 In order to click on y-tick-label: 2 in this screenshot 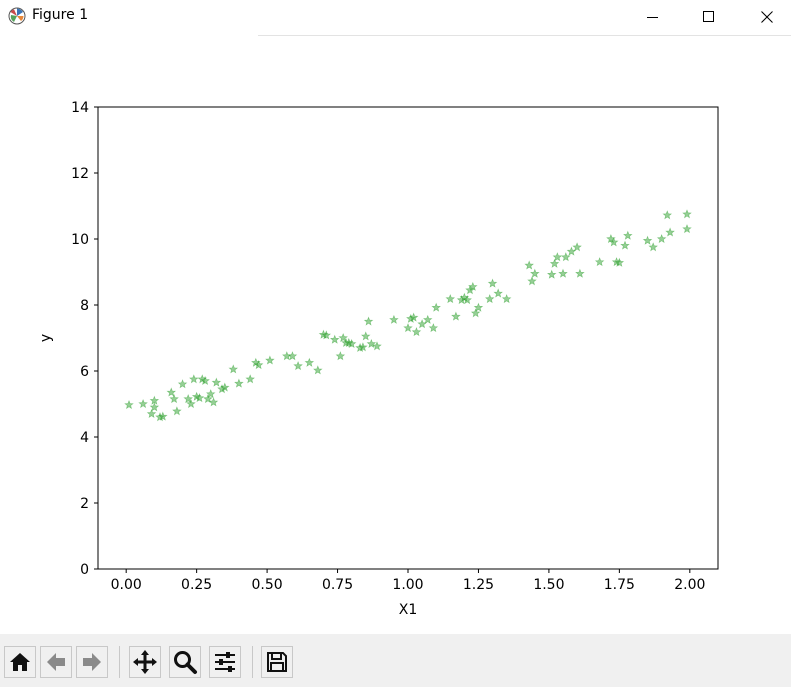, I will do `click(84, 504)`.